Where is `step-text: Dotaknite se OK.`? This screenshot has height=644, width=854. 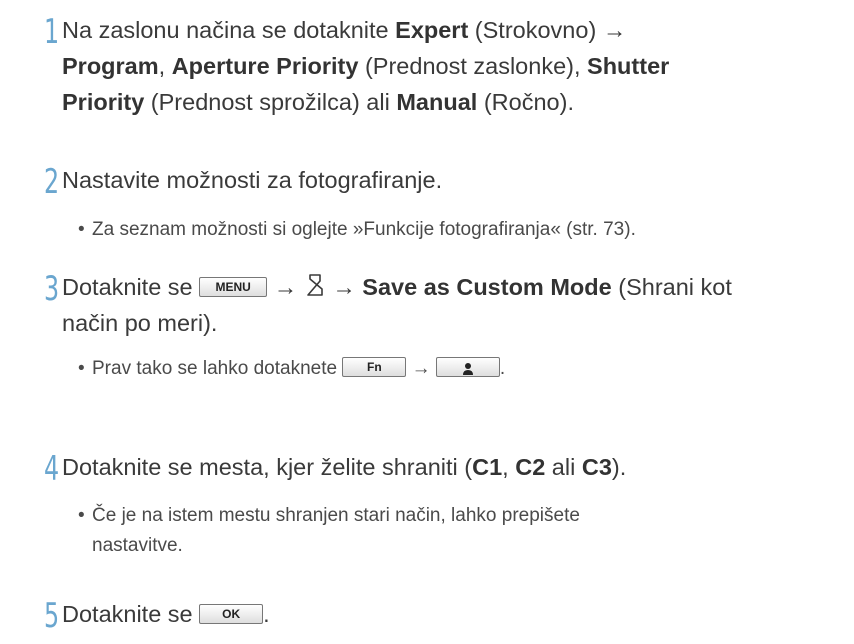
step-text: Dotaknite se OK. is located at coordinates (442, 614).